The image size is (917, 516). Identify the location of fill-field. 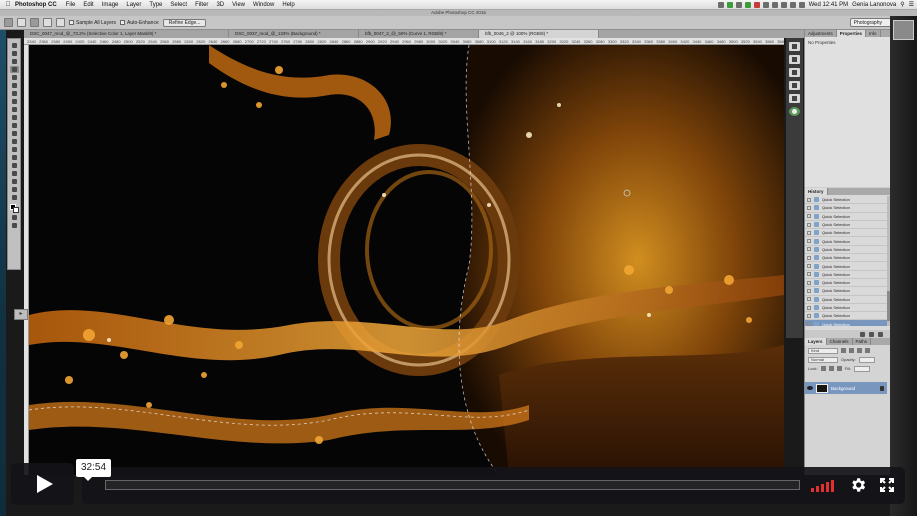
(861, 368).